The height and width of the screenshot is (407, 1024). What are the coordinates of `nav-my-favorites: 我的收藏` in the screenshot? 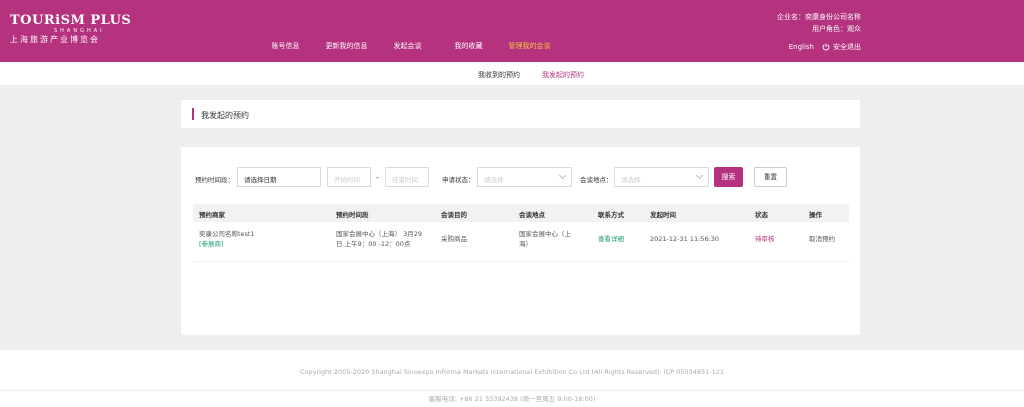 It's located at (468, 46).